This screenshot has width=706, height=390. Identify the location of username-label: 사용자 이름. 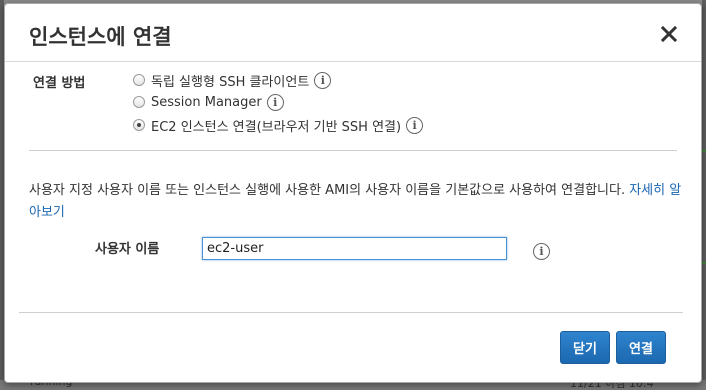
(127, 249).